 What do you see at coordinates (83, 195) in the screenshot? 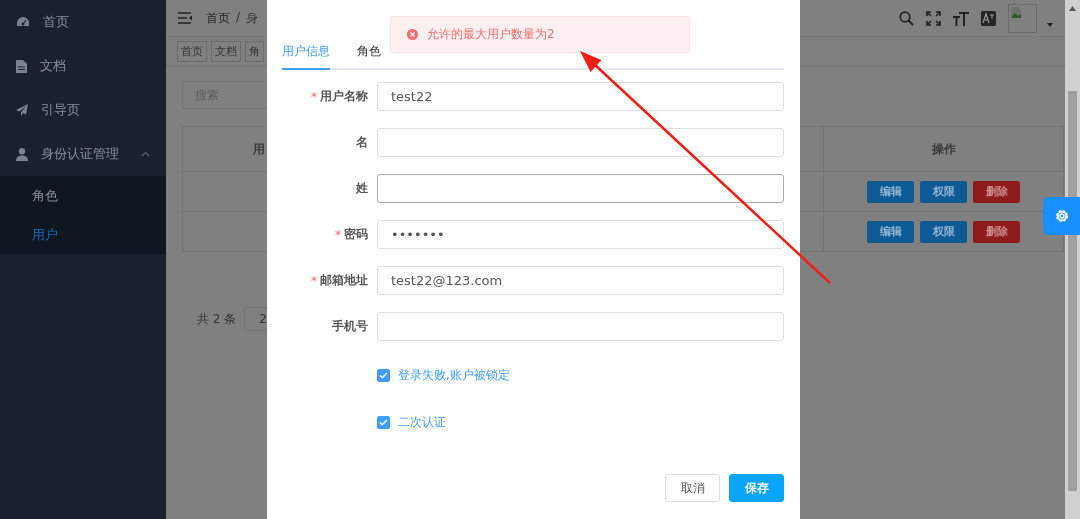
I see `sidebar-subitem: 角色` at bounding box center [83, 195].